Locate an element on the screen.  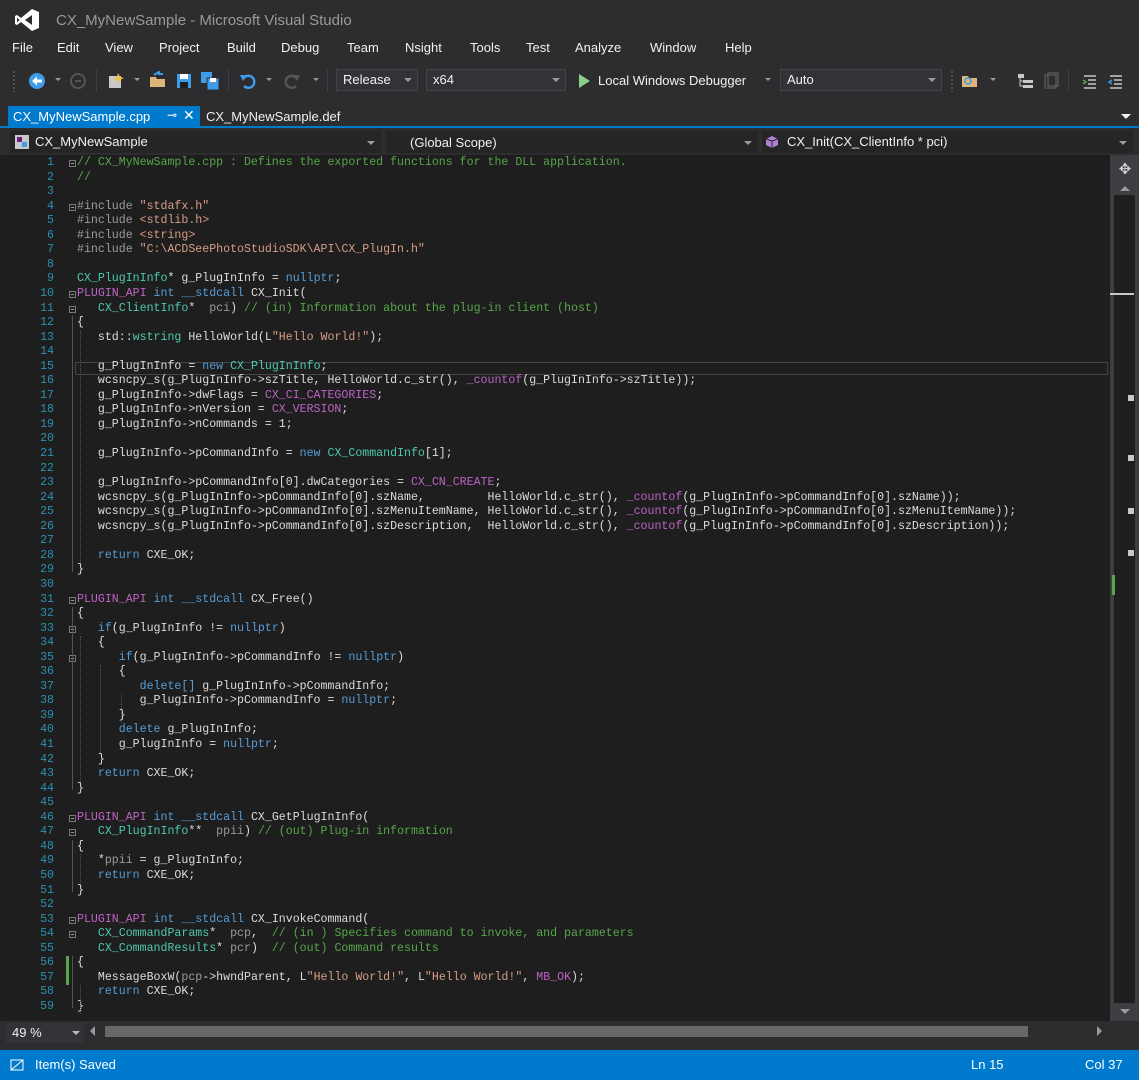
class-view-icon is located at coordinates (1051, 81).